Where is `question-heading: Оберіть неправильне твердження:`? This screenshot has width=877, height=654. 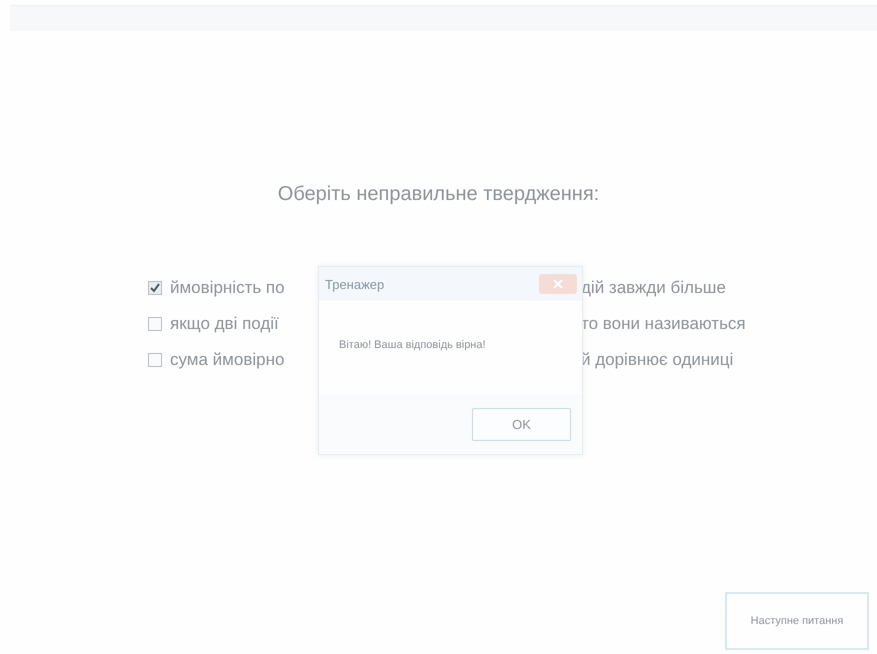
question-heading: Оберіть неправильне твердження: is located at coordinates (439, 195).